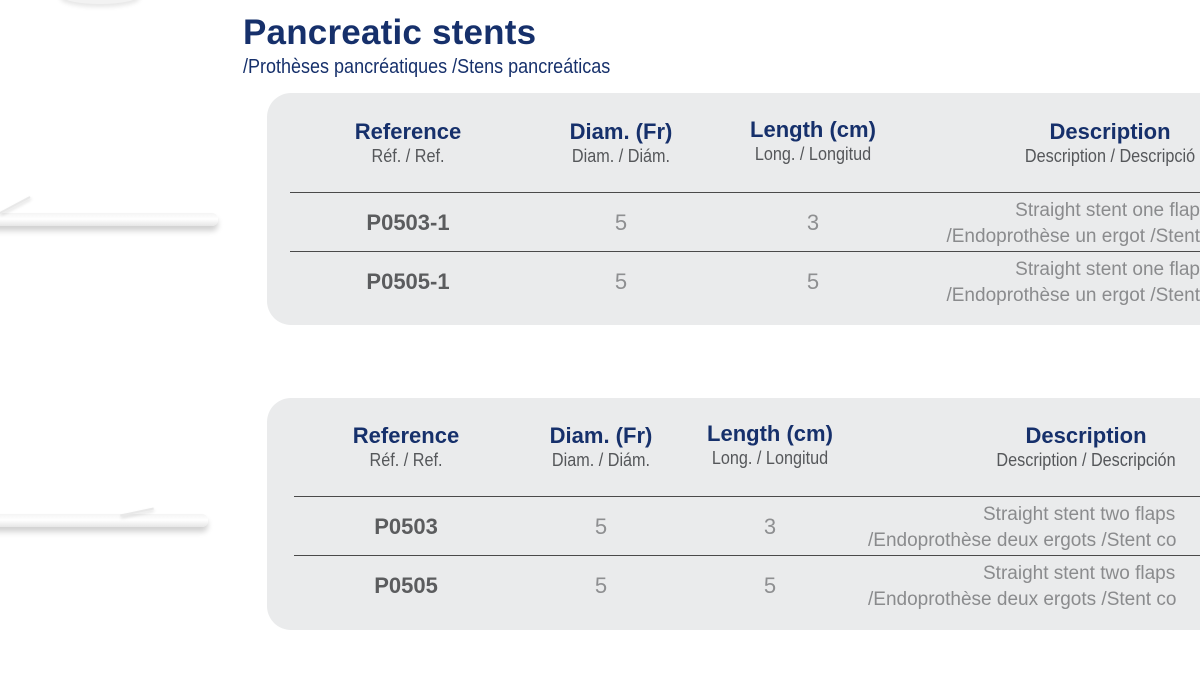 This screenshot has width=1200, height=678. What do you see at coordinates (406, 526) in the screenshot?
I see `row-reference: P0503` at bounding box center [406, 526].